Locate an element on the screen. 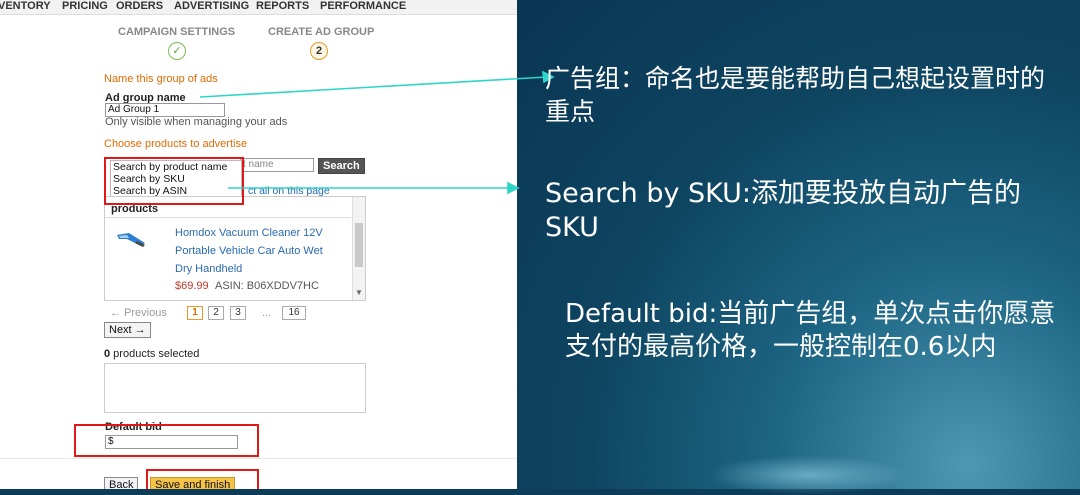 This screenshot has width=1080, height=495. note-ad-group: 广告组：命名也是要能帮助自己想起设置时的重点 is located at coordinates (795, 95).